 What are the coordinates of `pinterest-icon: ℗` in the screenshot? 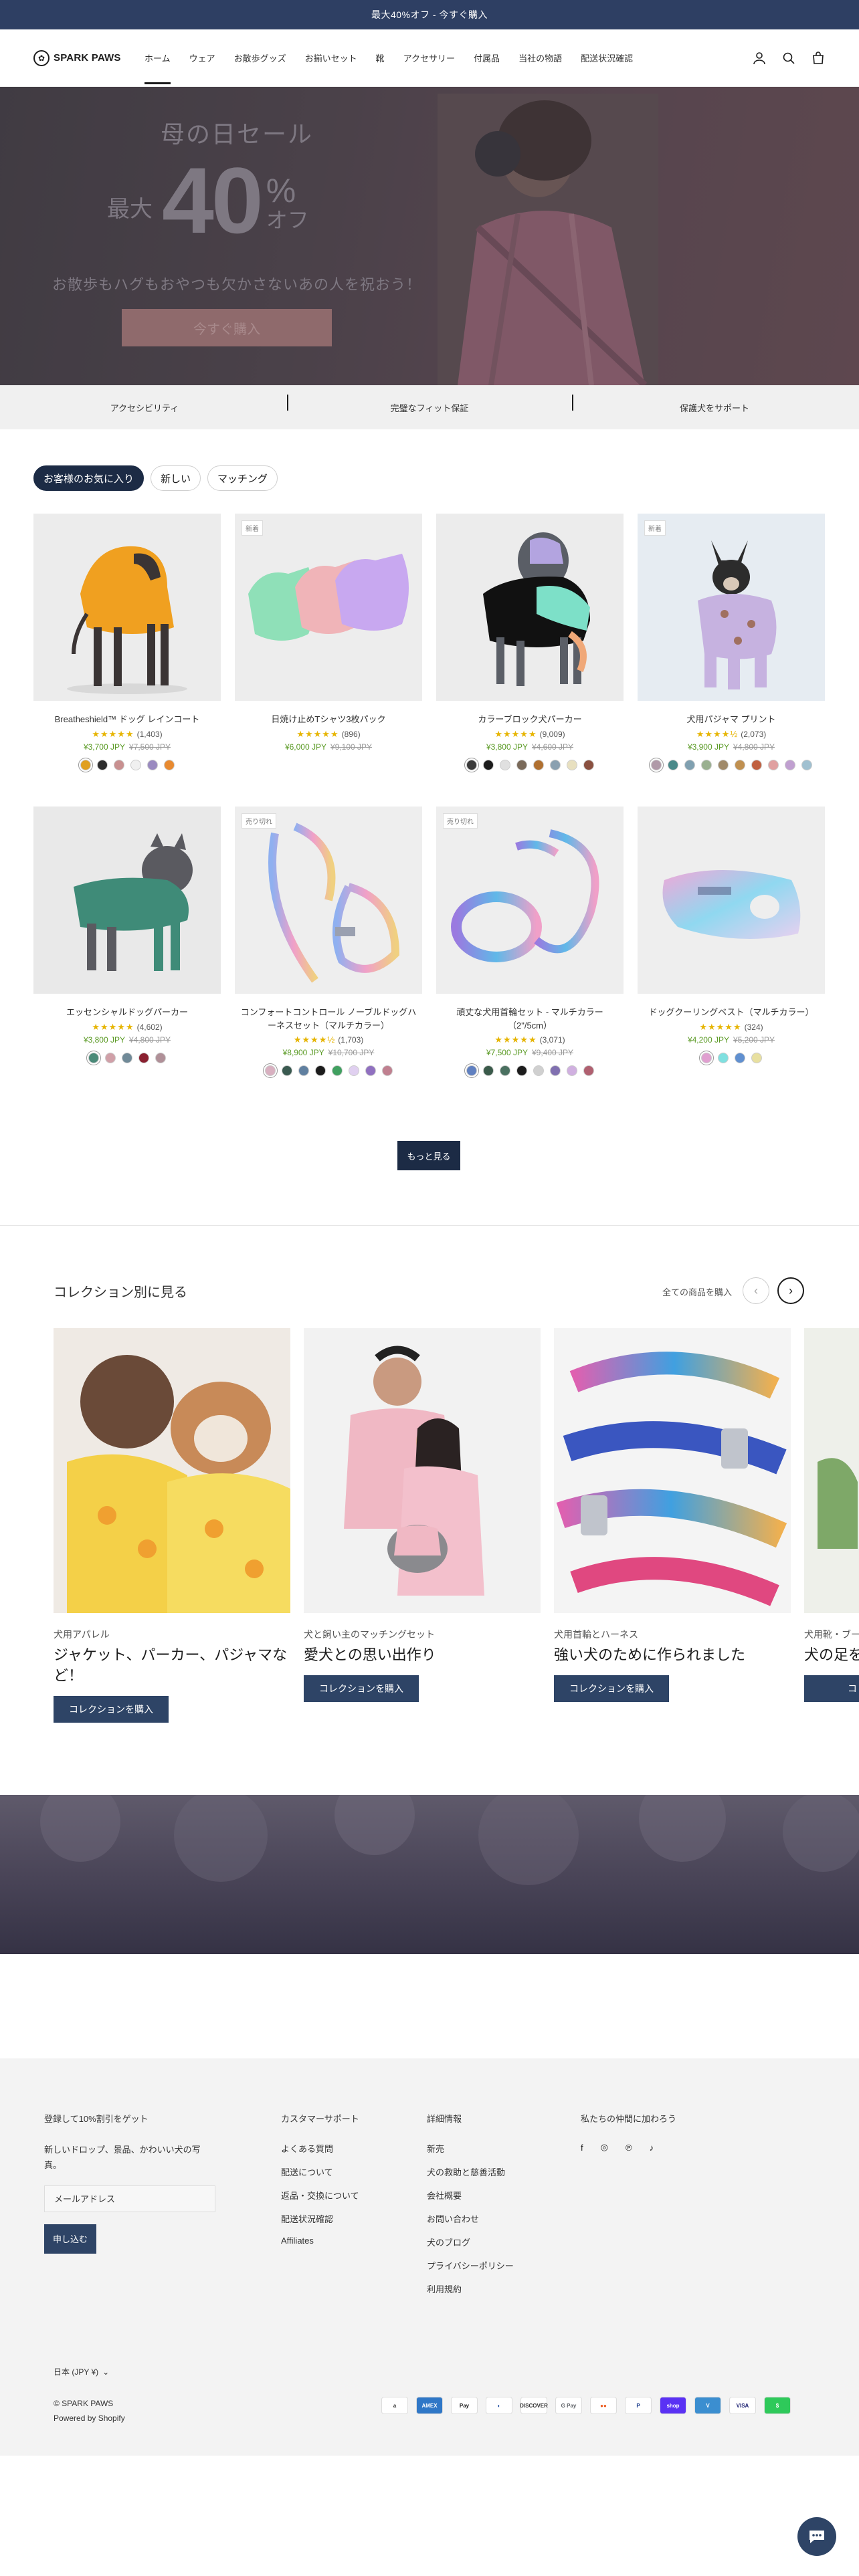 It's located at (629, 2148).